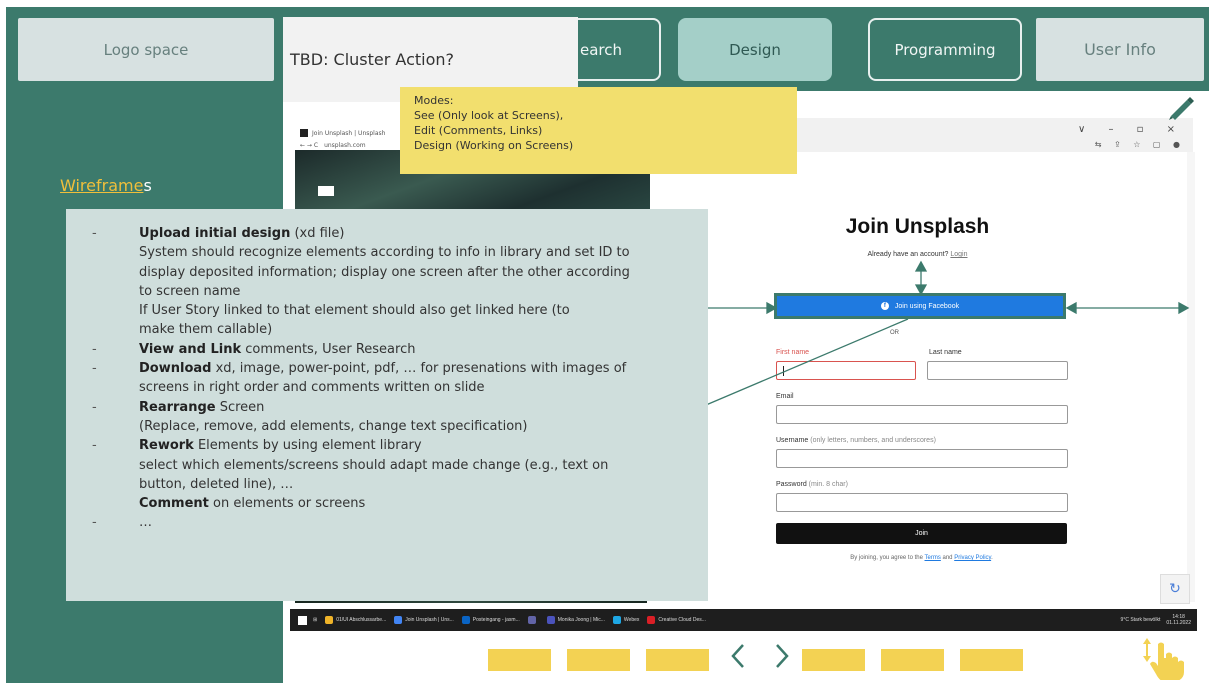 This screenshot has height=683, width=1215. Describe the element at coordinates (1191, 377) in the screenshot. I see `browser-scrollbar` at that location.